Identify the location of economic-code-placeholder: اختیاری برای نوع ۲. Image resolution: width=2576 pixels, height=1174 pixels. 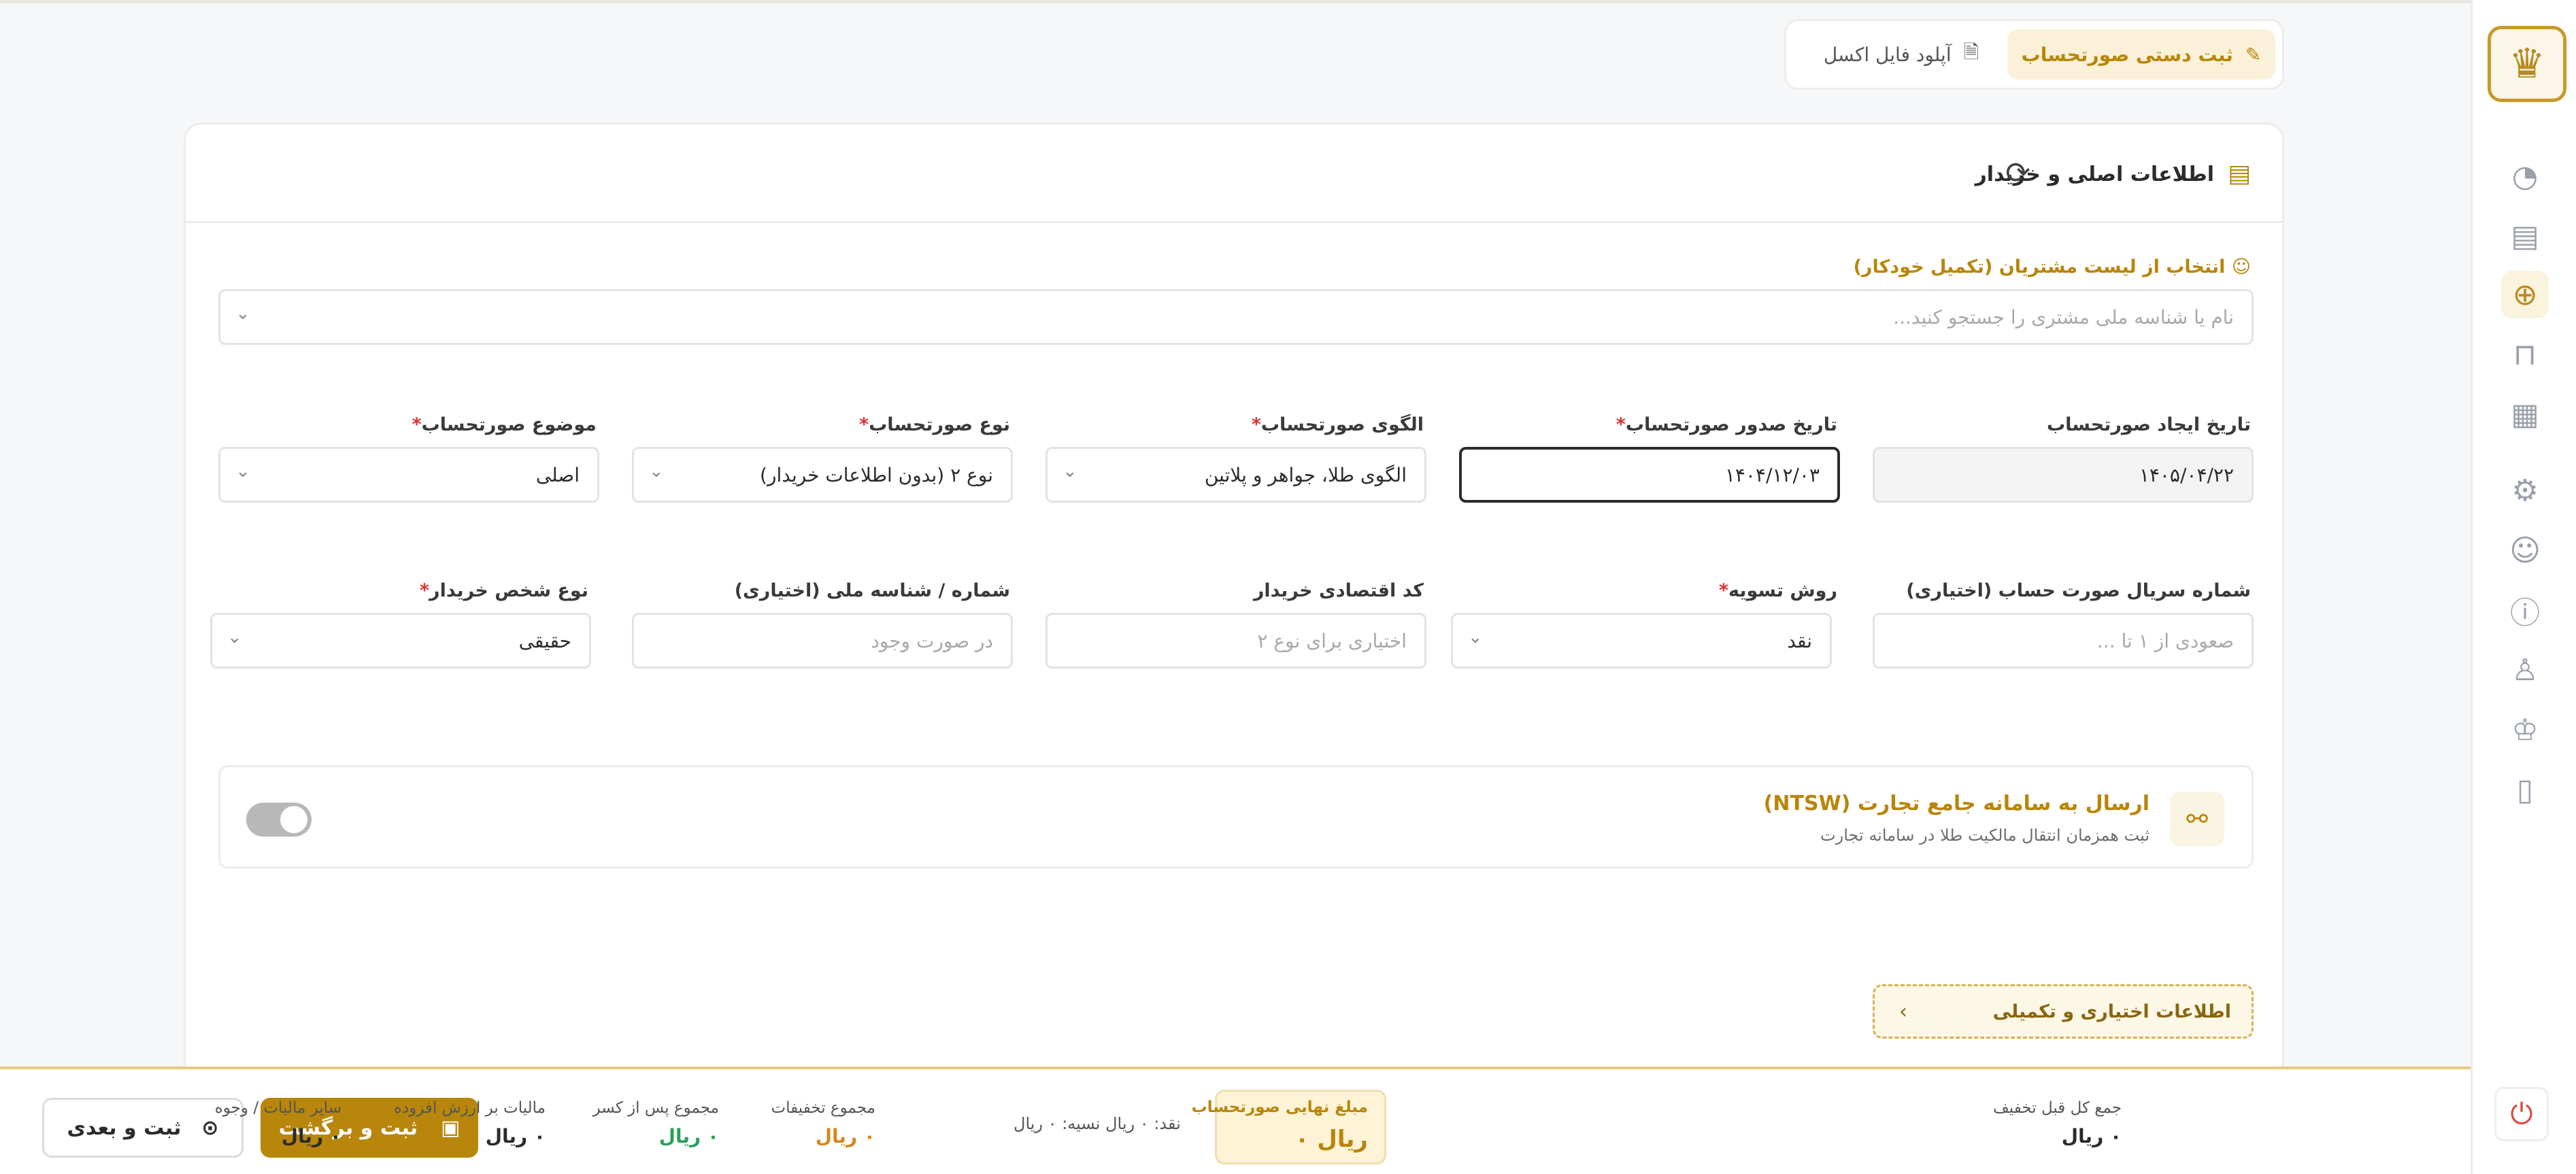
(1332, 640).